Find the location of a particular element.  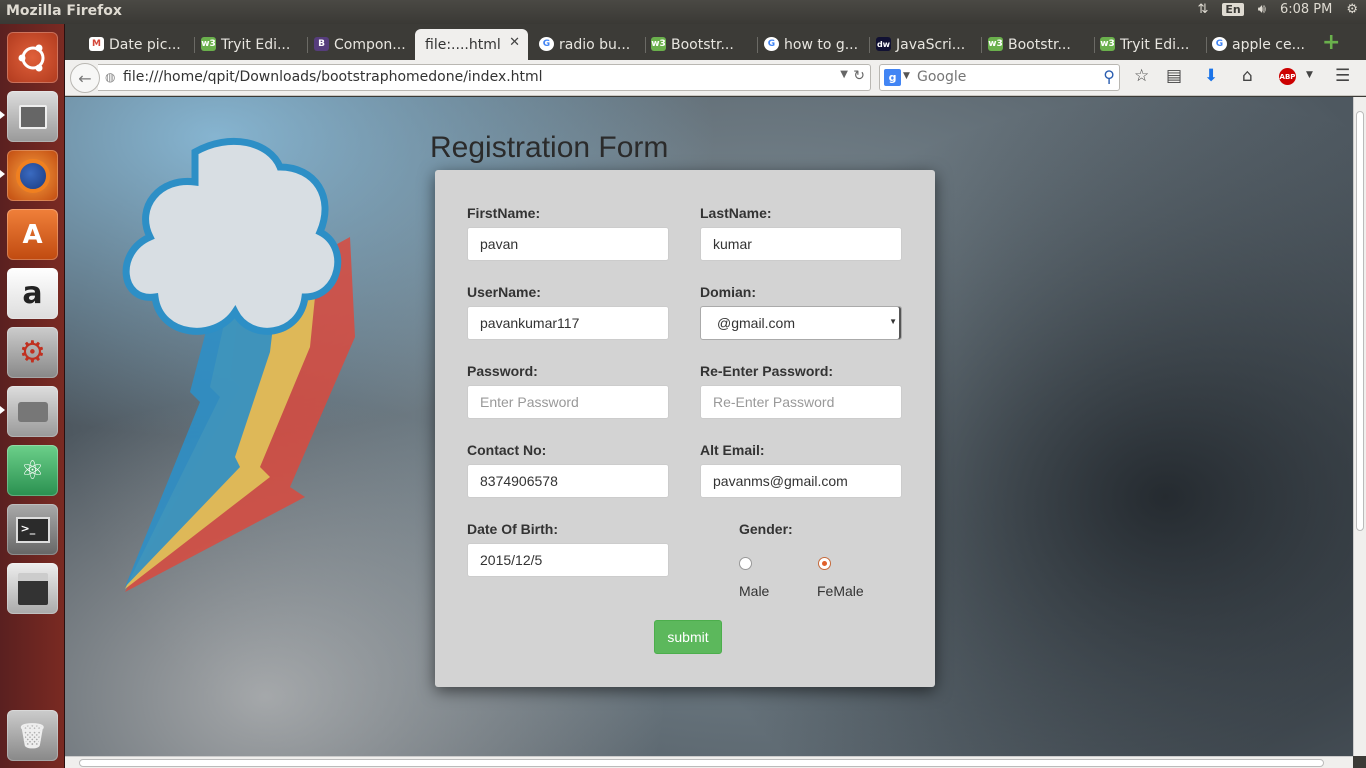

atom-editor-icon: ⚛ is located at coordinates (32, 470).